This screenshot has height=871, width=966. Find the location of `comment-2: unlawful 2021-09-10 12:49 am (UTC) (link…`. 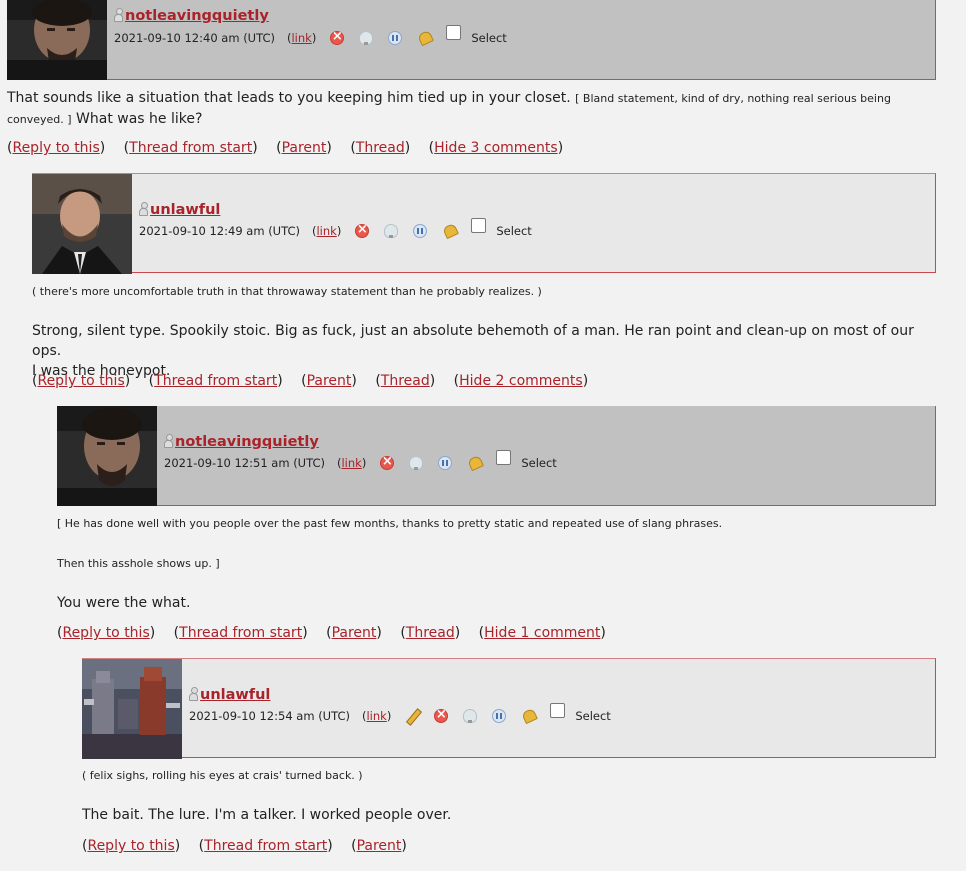

comment-2: unlawful 2021-09-10 12:49 am (UTC) (link… is located at coordinates (484, 223).